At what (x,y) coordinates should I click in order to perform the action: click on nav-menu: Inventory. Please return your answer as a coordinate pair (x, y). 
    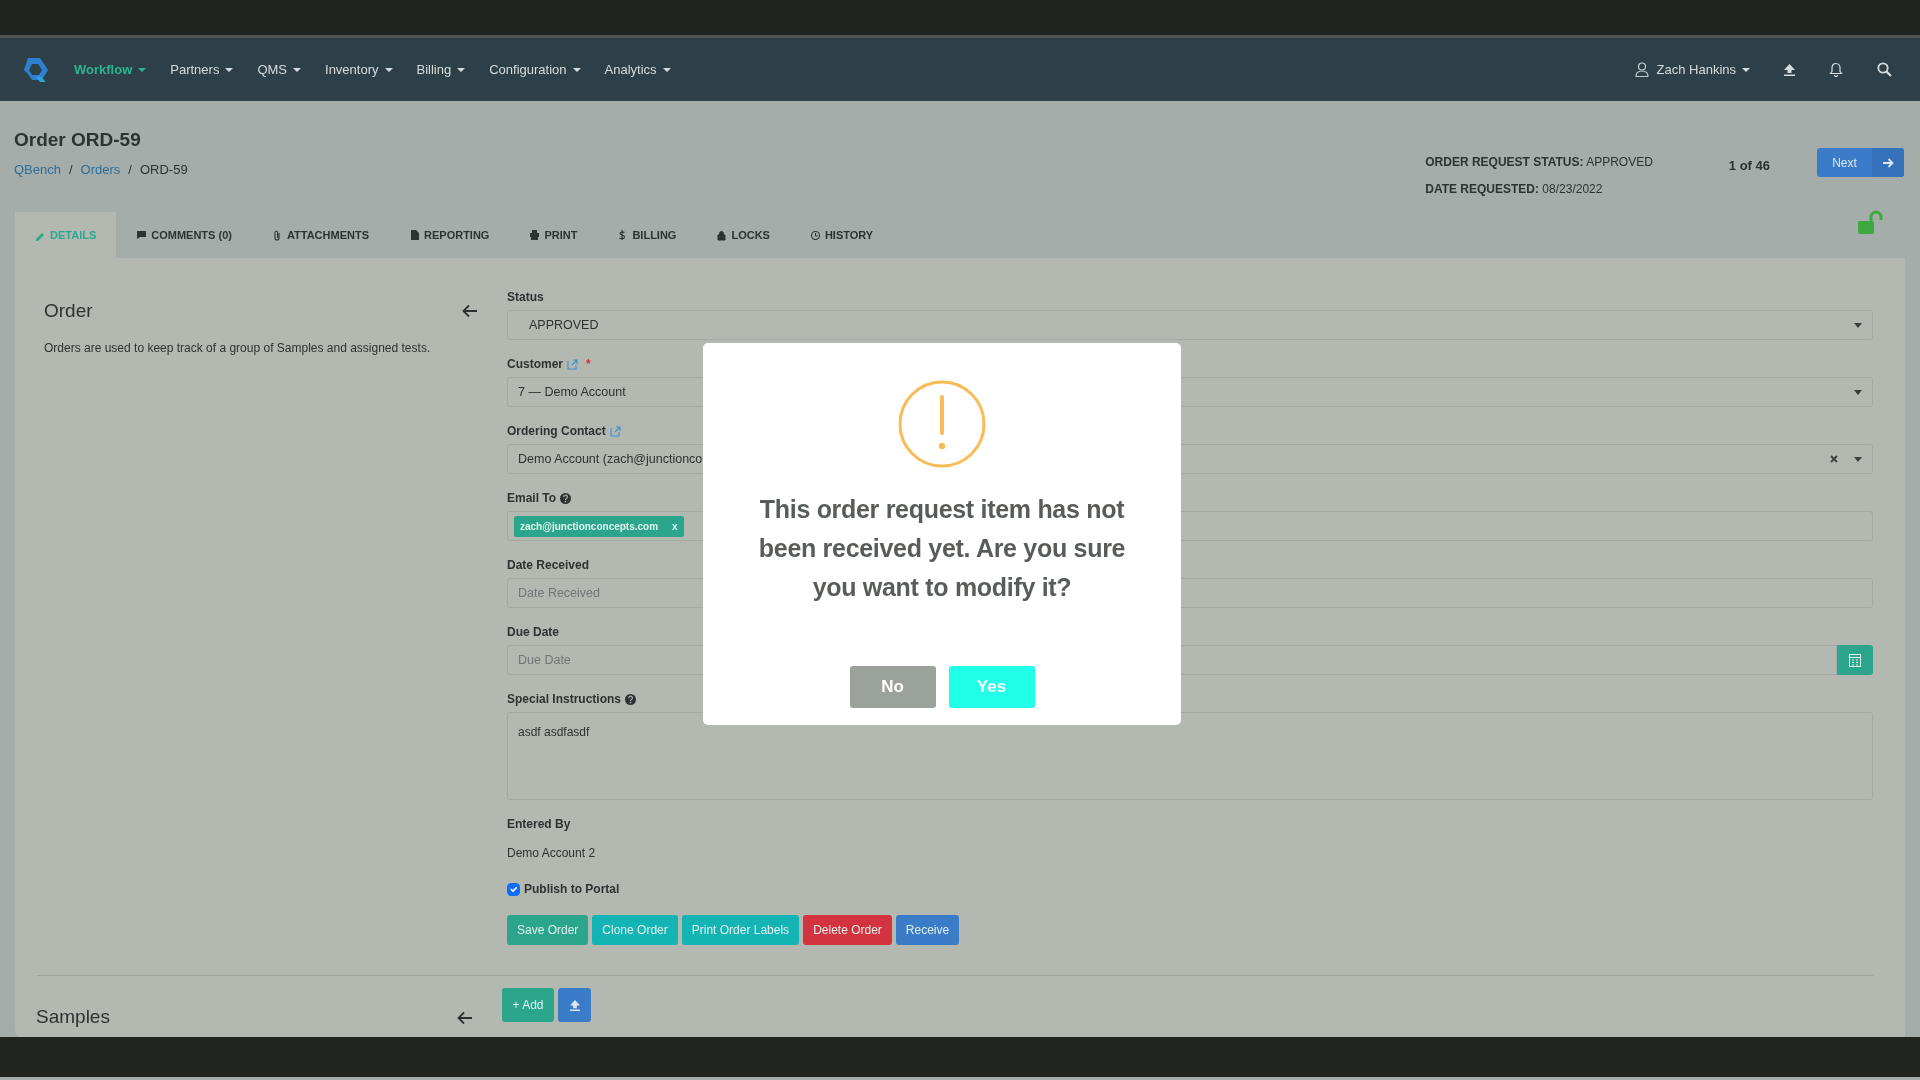
    Looking at the image, I should click on (359, 69).